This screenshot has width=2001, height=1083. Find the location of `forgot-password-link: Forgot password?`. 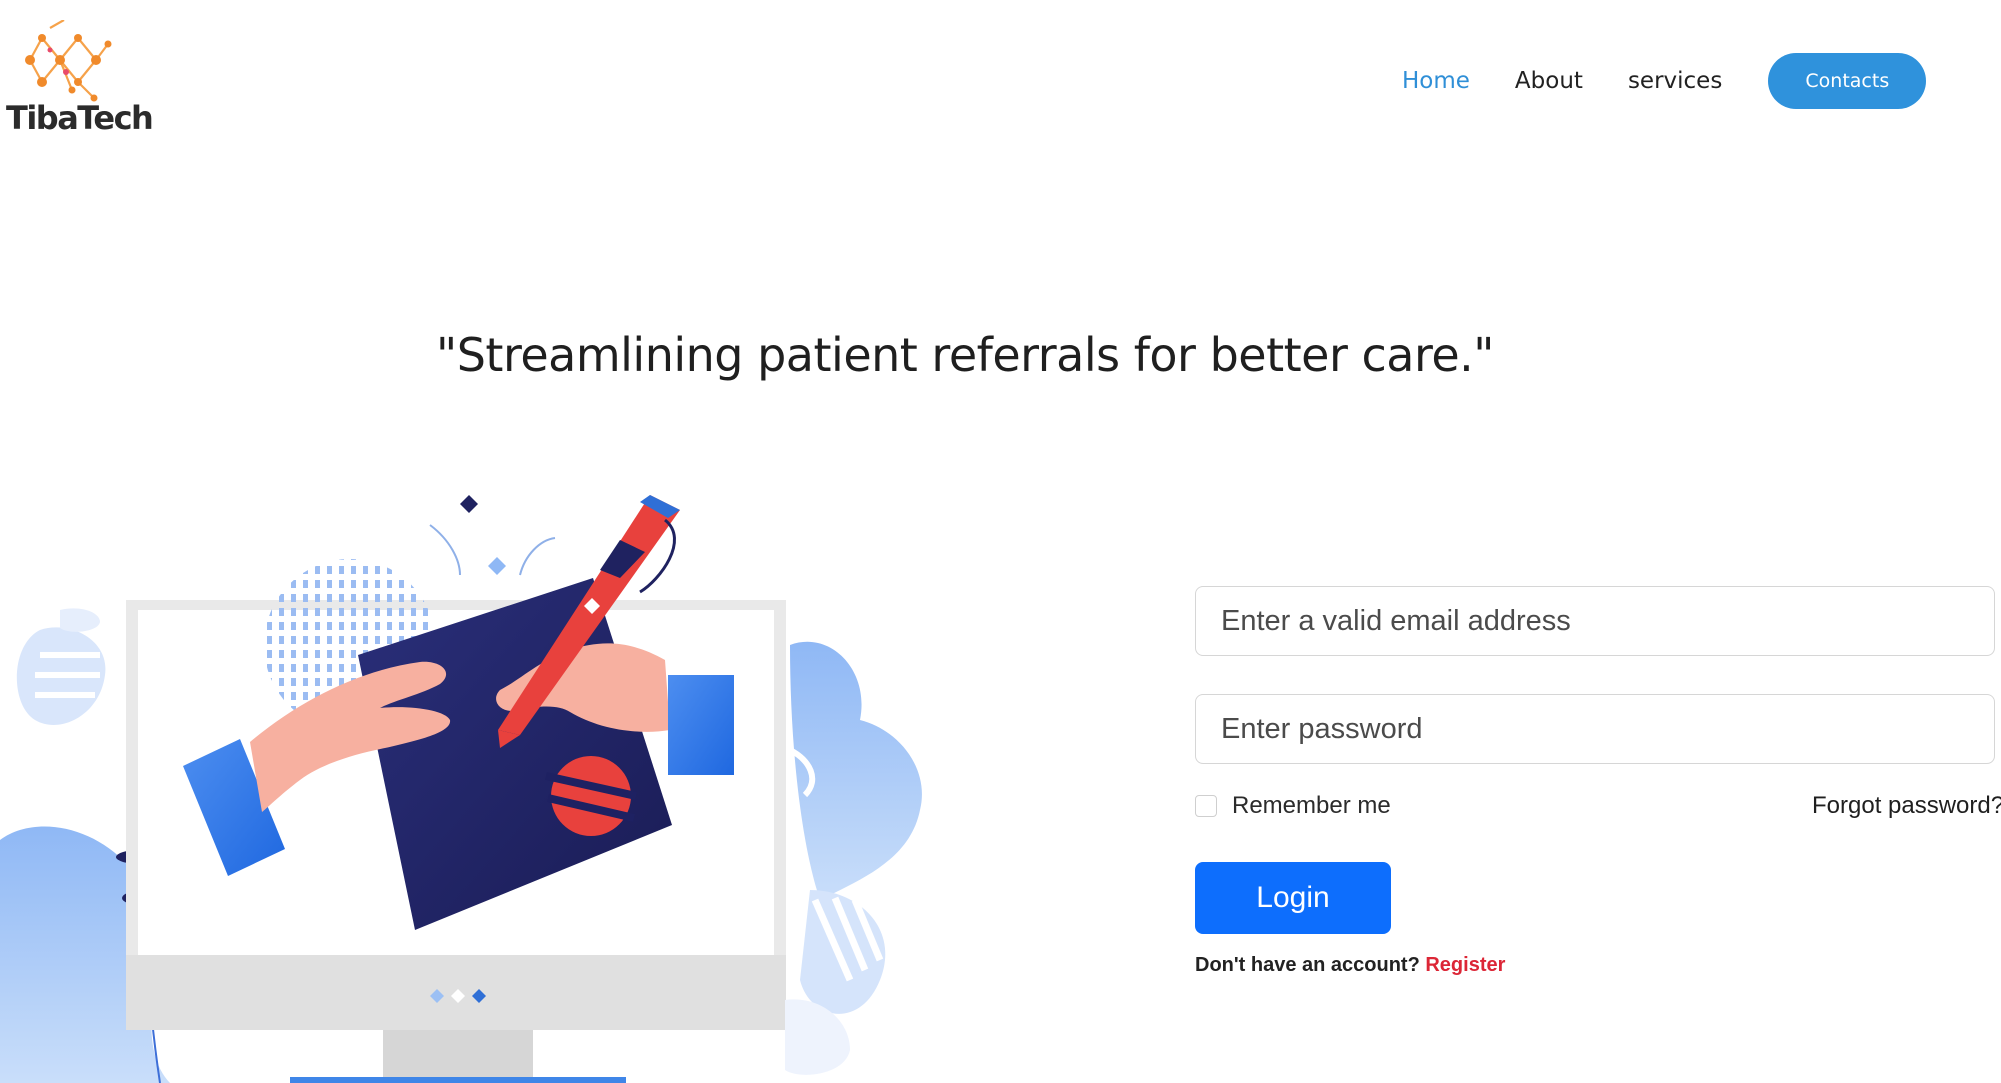

forgot-password-link: Forgot password? is located at coordinates (1906, 806).